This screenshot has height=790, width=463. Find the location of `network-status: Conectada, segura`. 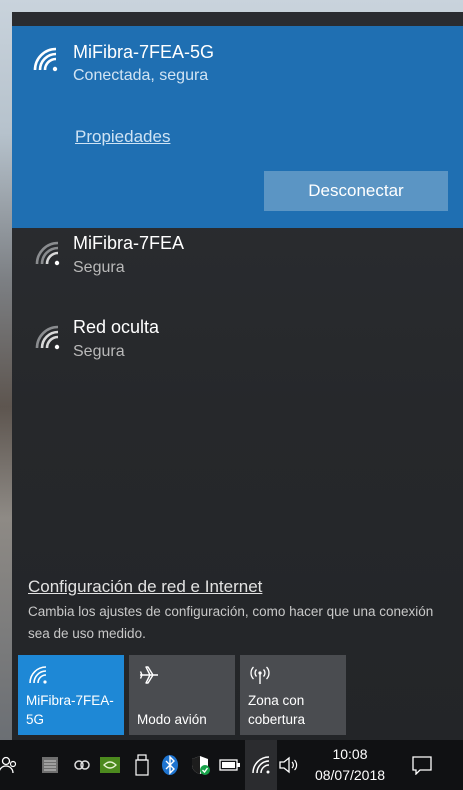

network-status: Conectada, segura is located at coordinates (141, 75).